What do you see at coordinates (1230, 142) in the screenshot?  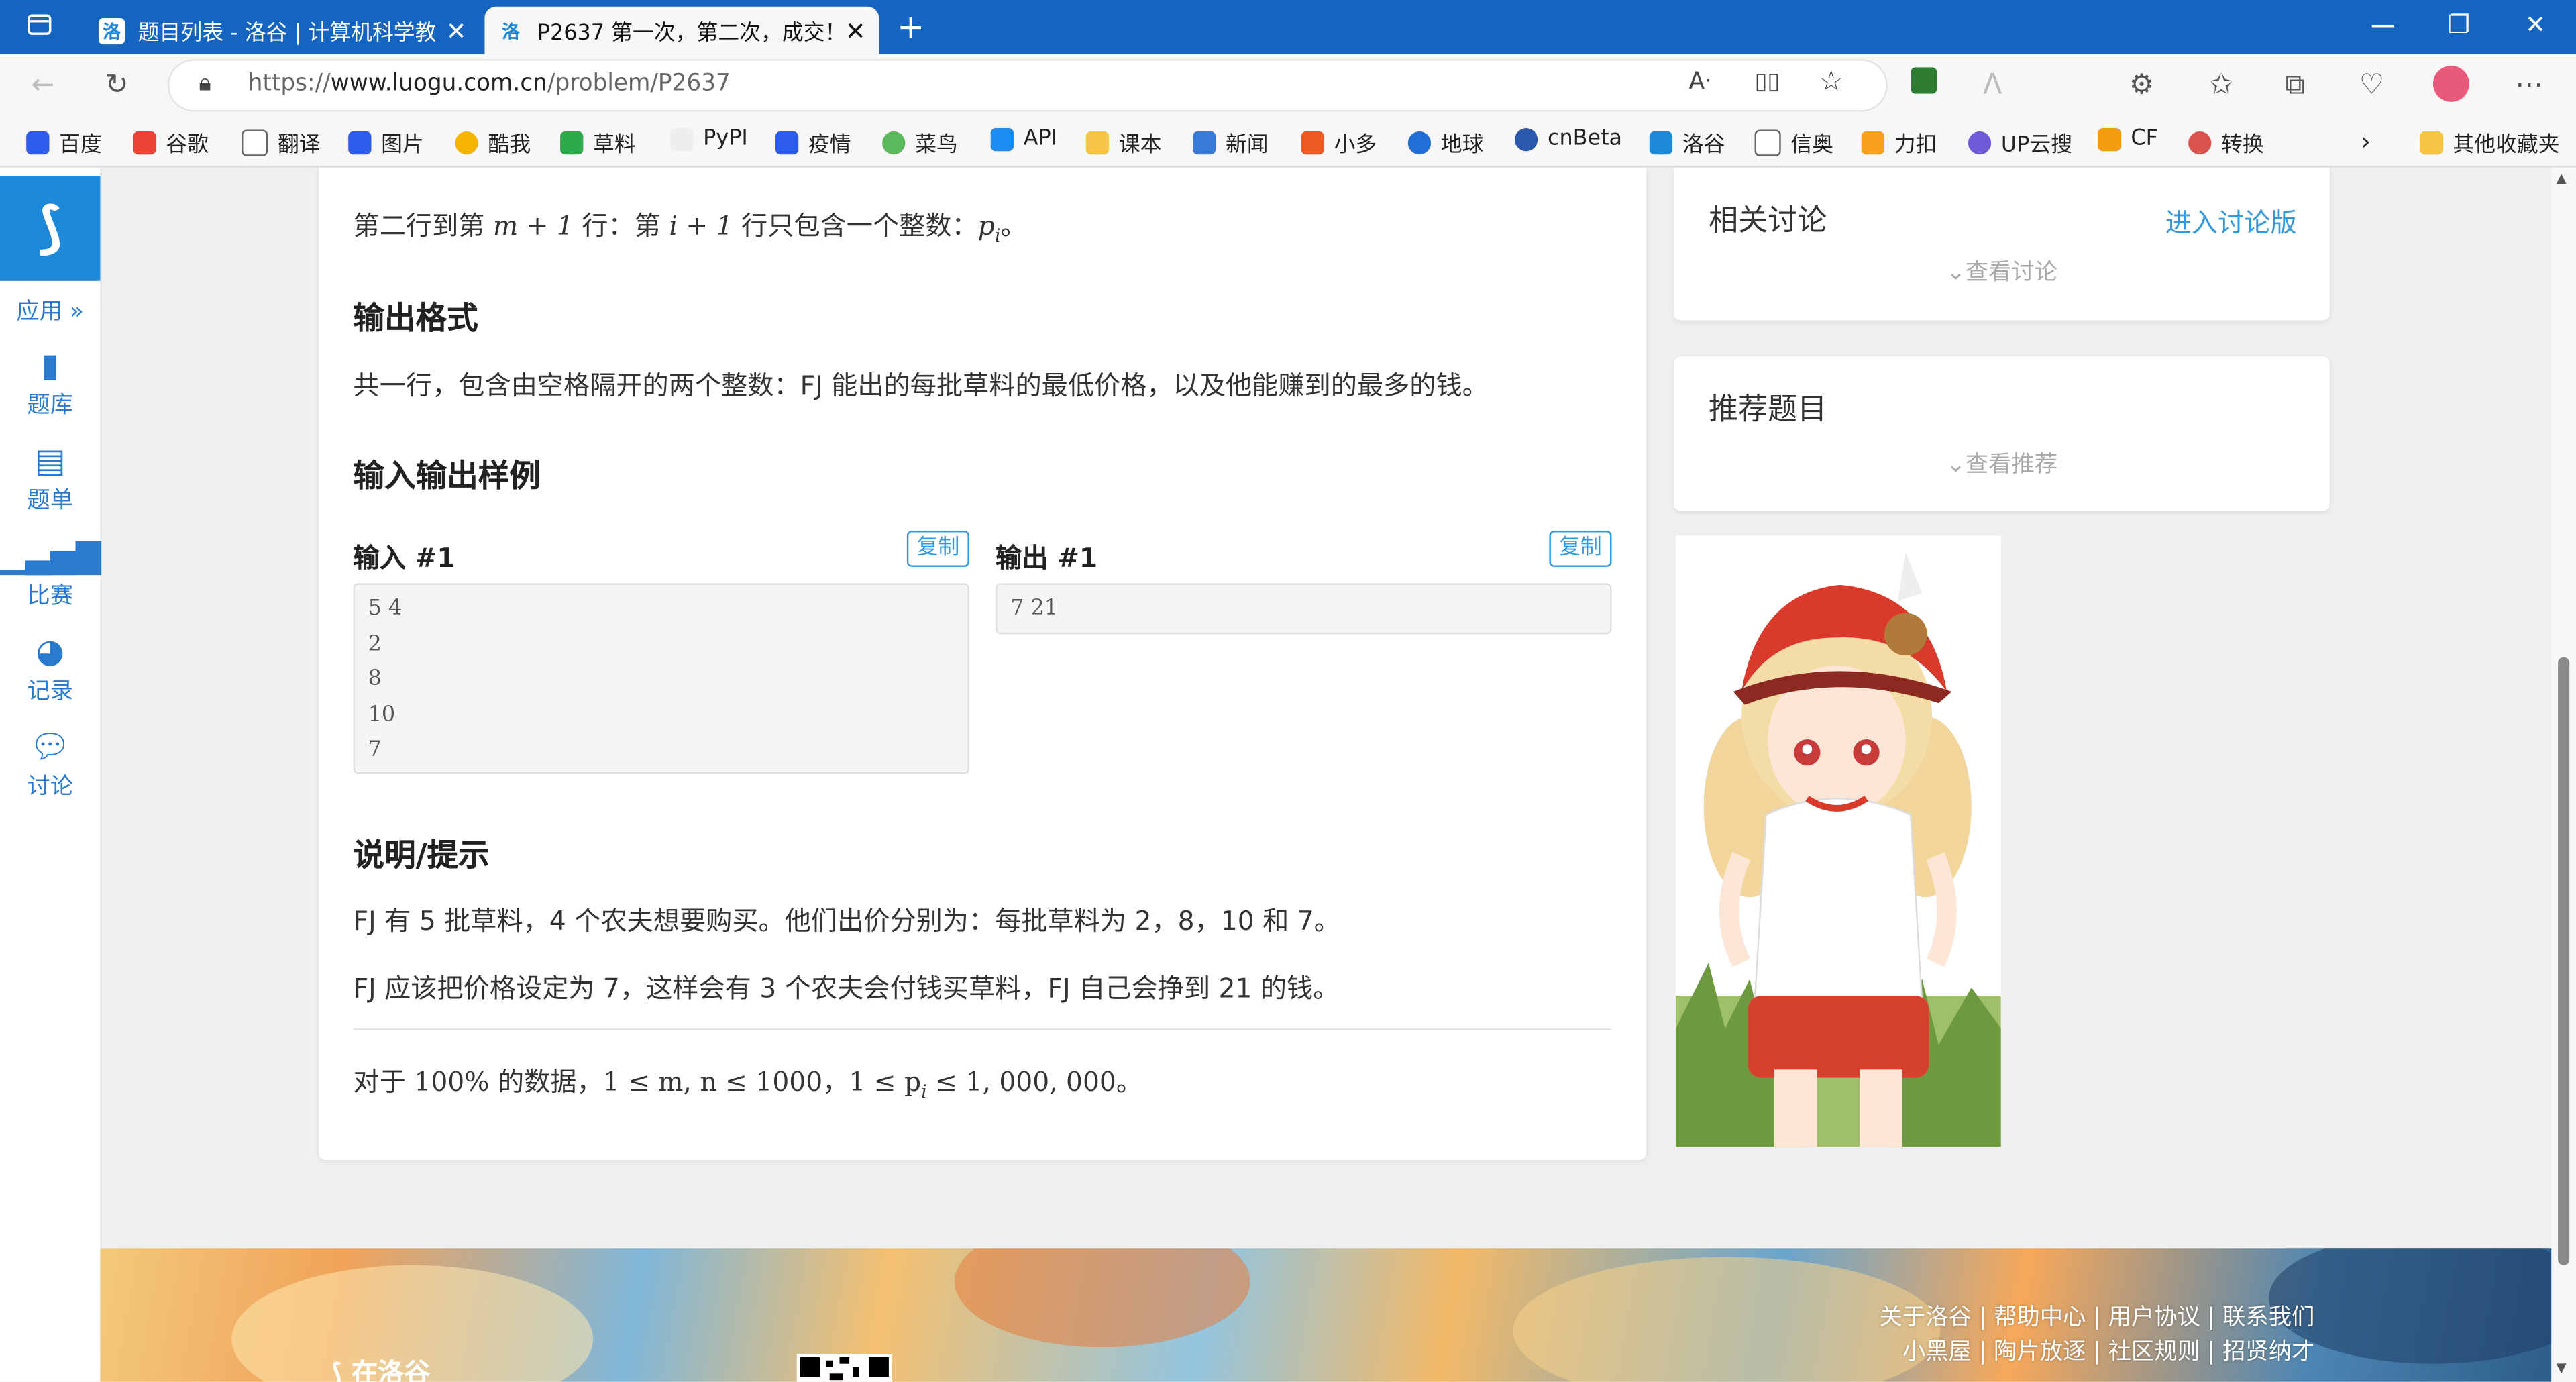 I see `bookmark-news: 新闻` at bounding box center [1230, 142].